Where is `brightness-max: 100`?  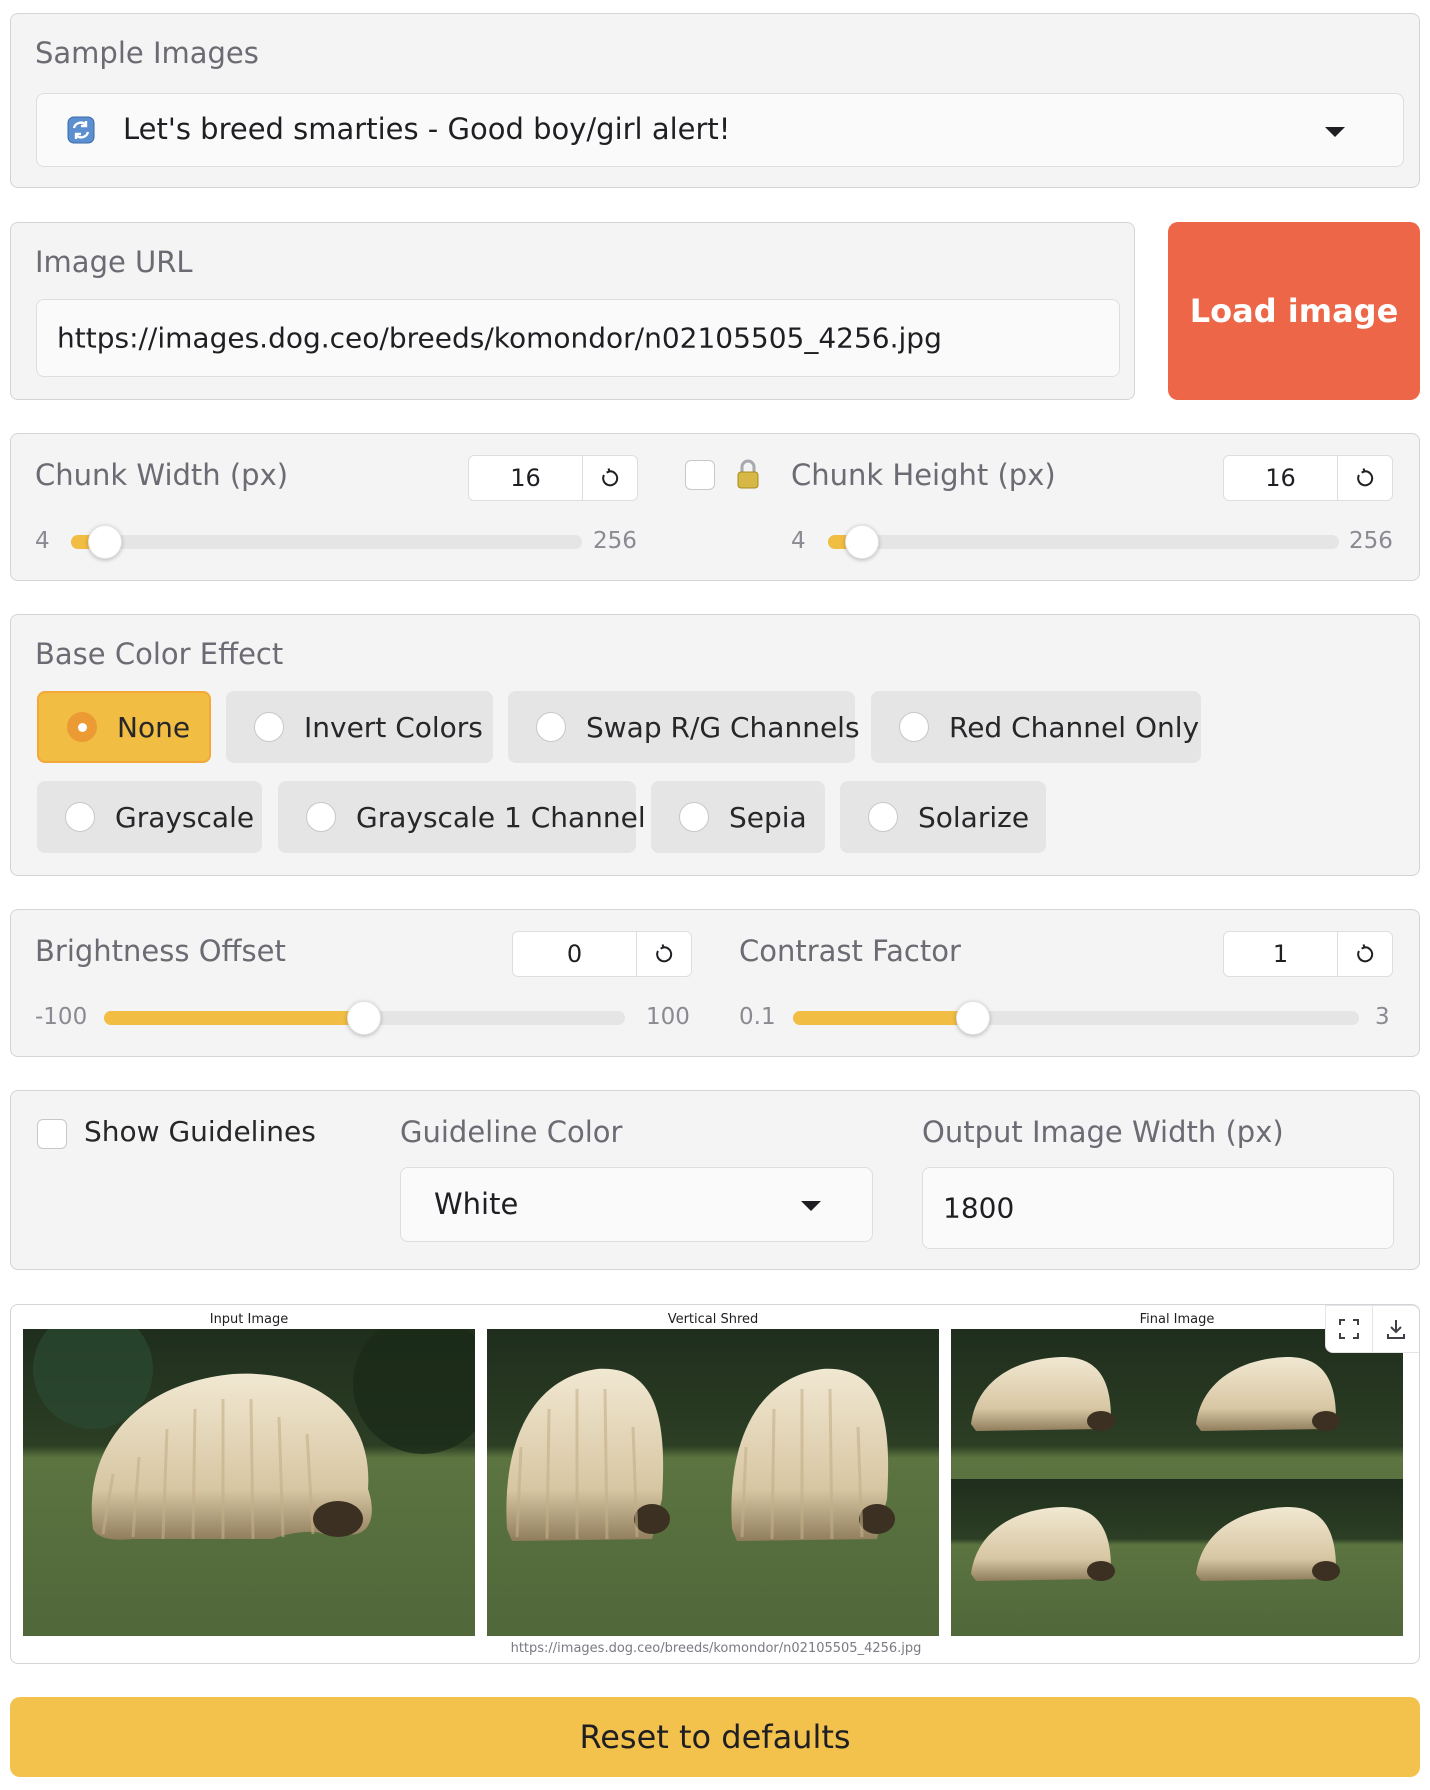
brightness-max: 100 is located at coordinates (668, 1017).